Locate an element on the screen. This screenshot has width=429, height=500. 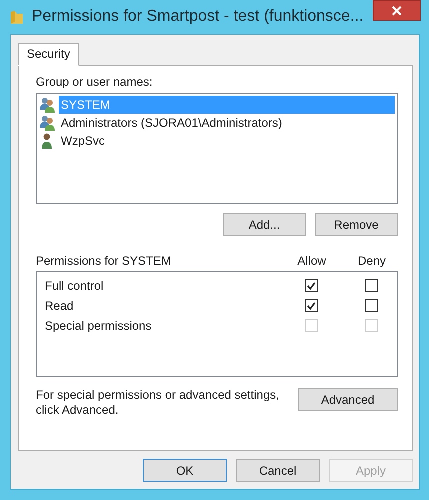
remove-button: Remove is located at coordinates (356, 224).